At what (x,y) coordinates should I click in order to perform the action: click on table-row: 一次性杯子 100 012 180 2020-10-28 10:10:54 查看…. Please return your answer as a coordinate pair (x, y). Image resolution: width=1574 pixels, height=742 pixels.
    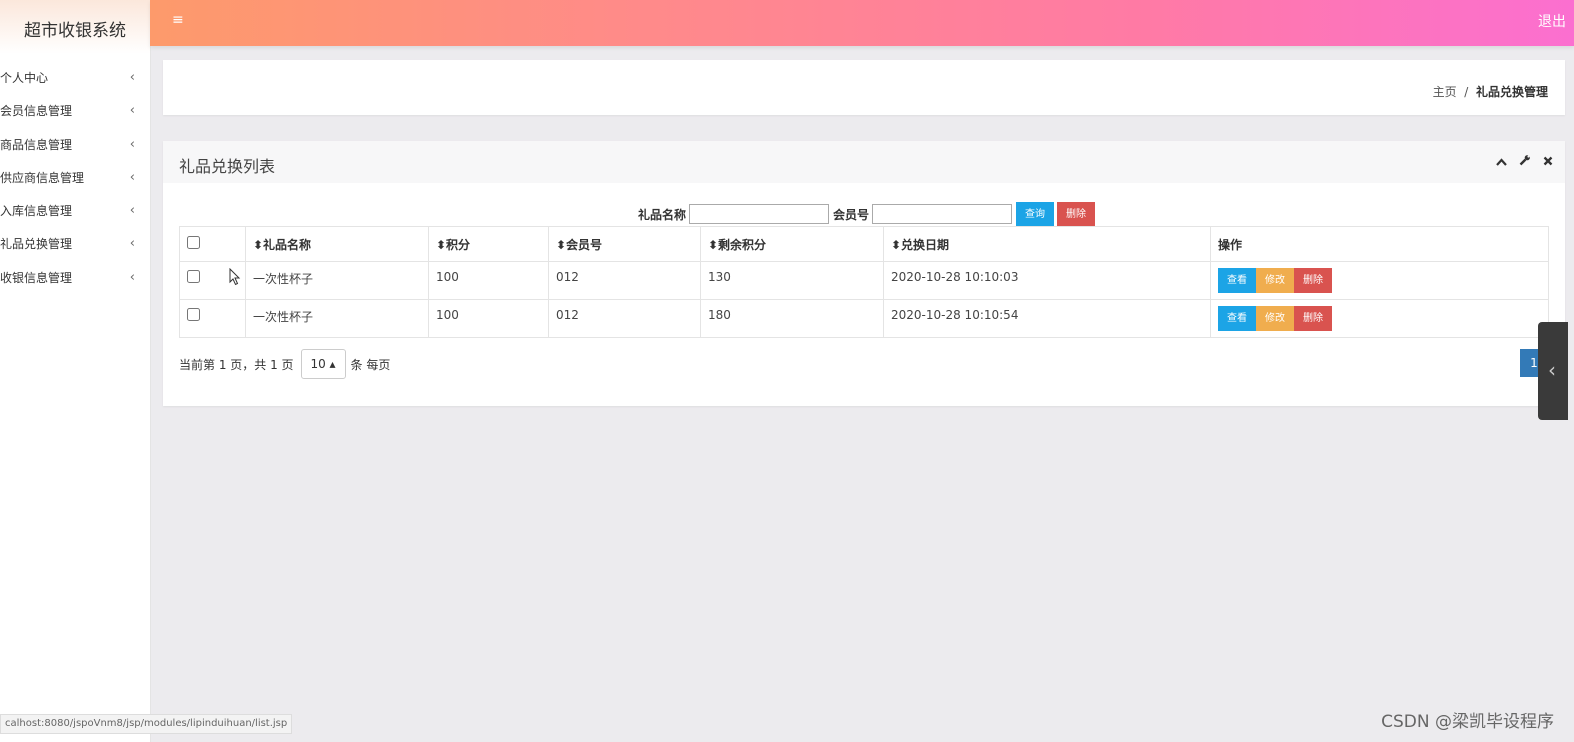
    Looking at the image, I should click on (864, 318).